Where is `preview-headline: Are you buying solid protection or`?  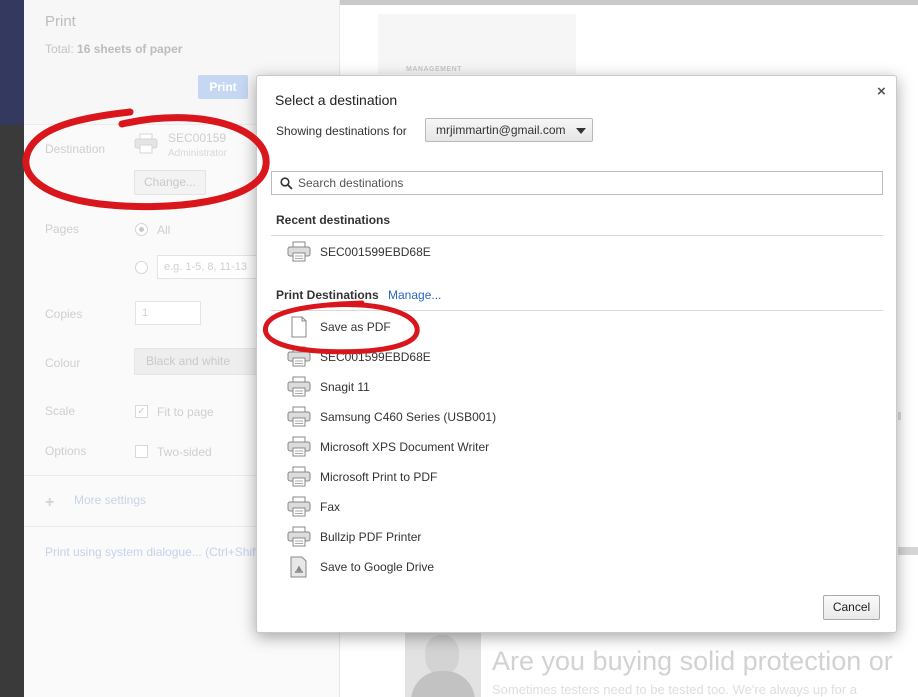
preview-headline: Are you buying solid protection or is located at coordinates (692, 661).